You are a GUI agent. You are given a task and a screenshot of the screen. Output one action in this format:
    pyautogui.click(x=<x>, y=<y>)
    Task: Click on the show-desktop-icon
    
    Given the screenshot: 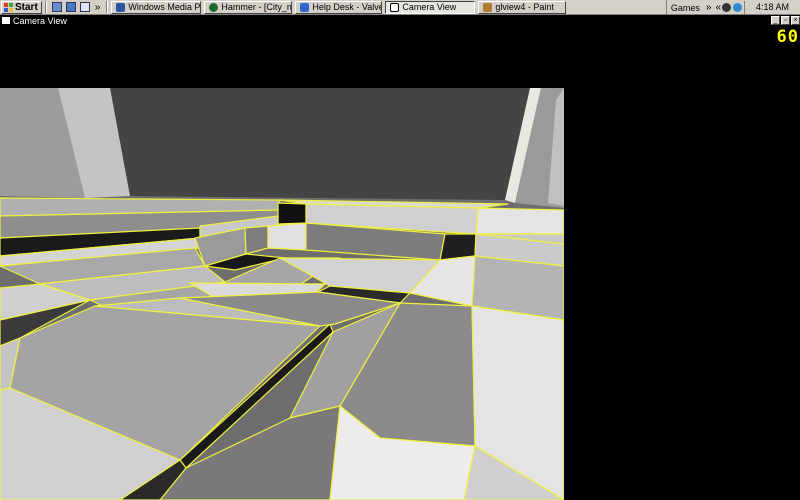 What is the action you would take?
    pyautogui.click(x=56, y=7)
    